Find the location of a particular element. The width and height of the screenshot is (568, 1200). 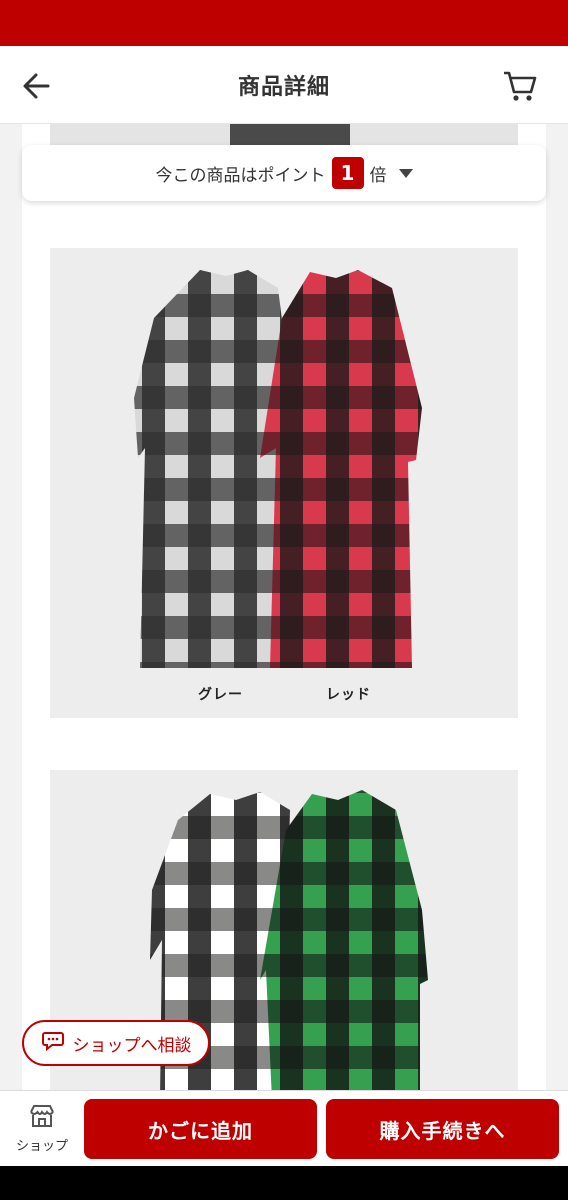

cart-icon is located at coordinates (520, 86).